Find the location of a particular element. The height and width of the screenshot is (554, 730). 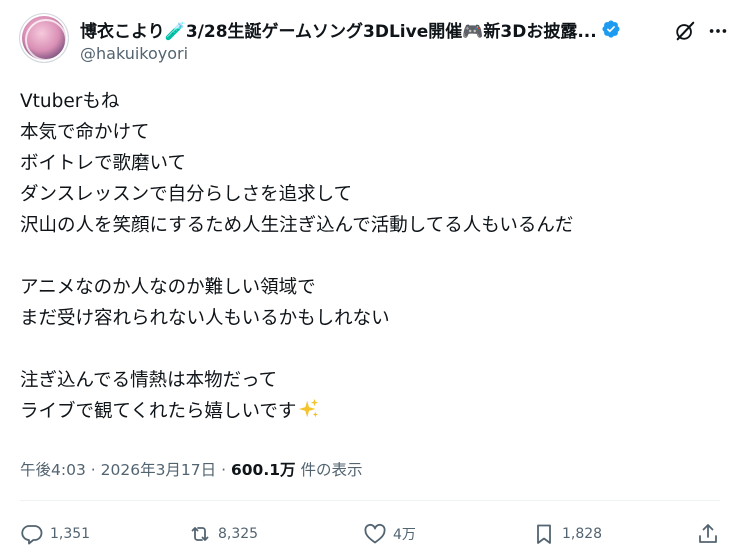

repost-count: 8,325 is located at coordinates (238, 534).